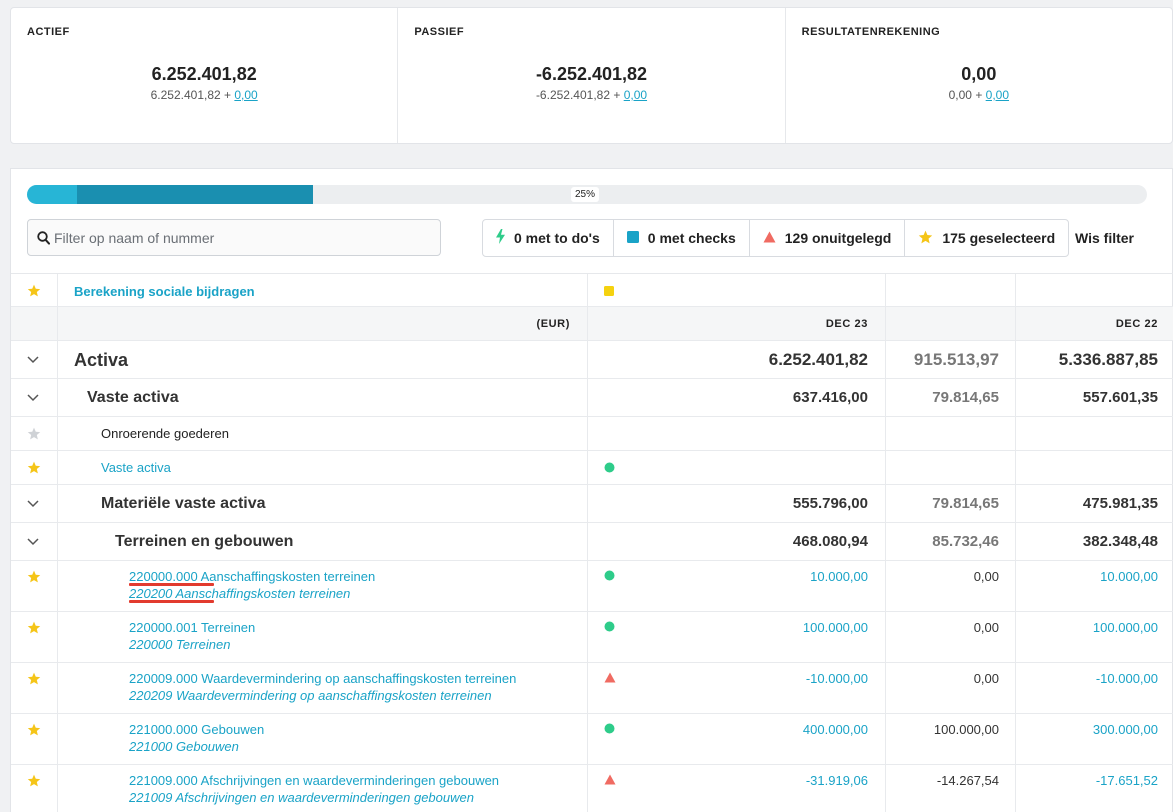  Describe the element at coordinates (737, 541) in the screenshot. I see `row-value-cell: 468.080,94` at that location.